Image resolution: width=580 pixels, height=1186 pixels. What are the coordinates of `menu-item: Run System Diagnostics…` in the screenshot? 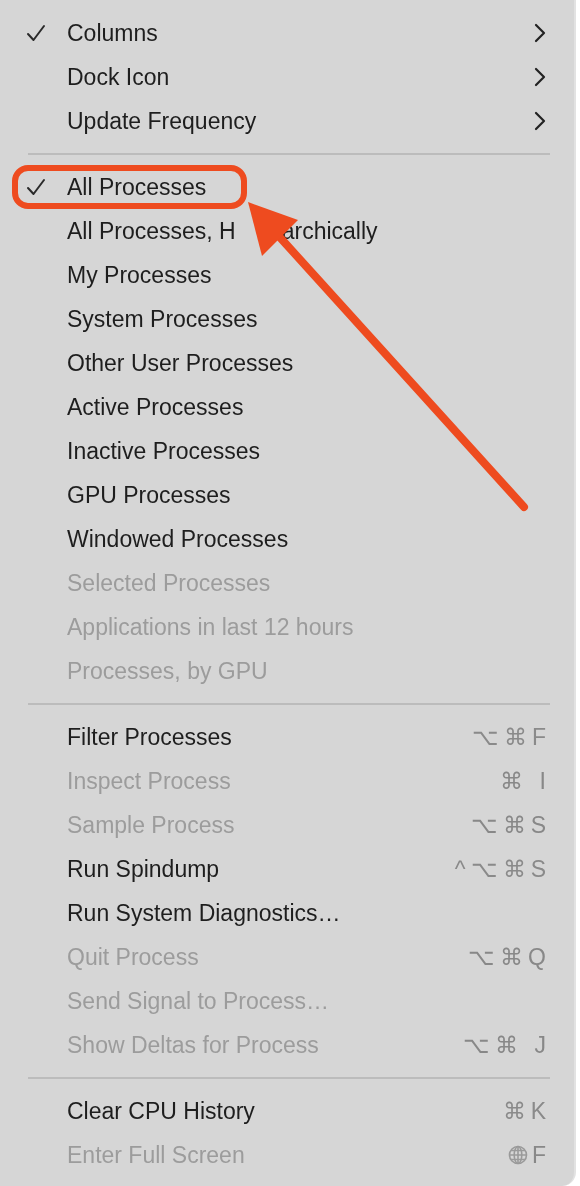 It's located at (287, 913).